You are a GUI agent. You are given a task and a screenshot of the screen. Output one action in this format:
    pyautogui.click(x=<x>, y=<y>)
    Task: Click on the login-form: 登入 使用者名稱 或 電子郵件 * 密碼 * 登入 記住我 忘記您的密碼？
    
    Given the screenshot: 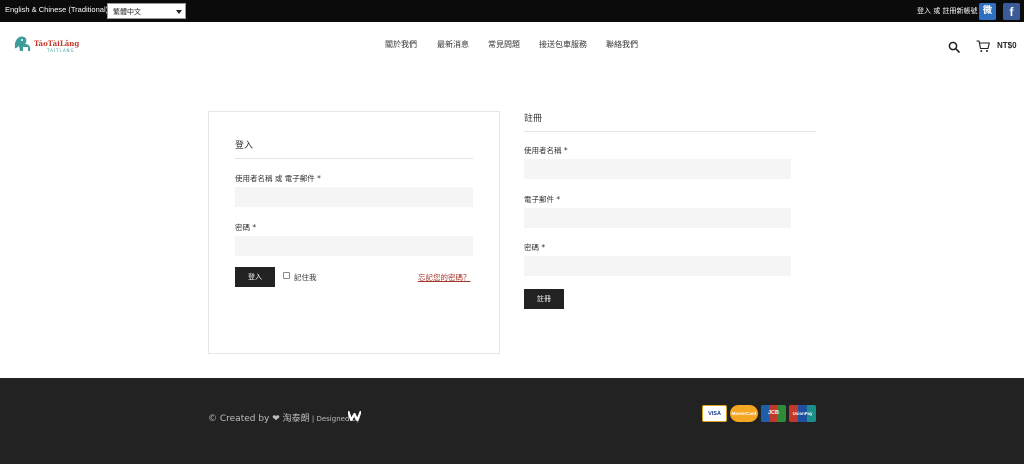 What is the action you would take?
    pyautogui.click(x=354, y=232)
    